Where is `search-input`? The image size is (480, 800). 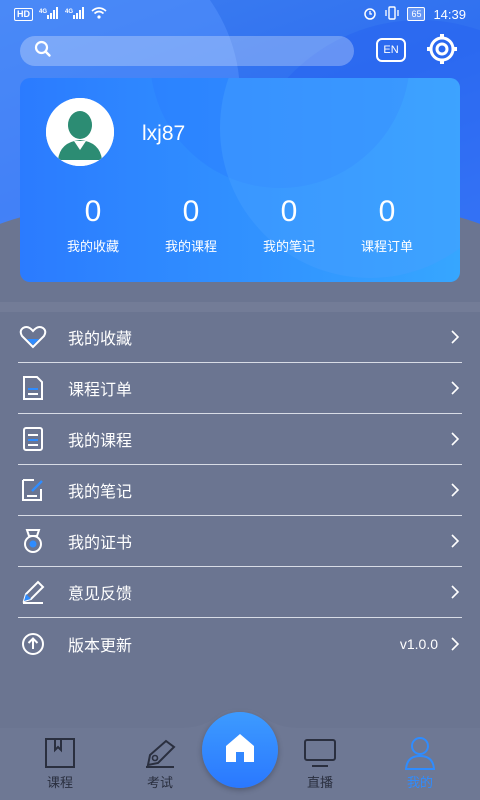
search-input is located at coordinates (187, 51).